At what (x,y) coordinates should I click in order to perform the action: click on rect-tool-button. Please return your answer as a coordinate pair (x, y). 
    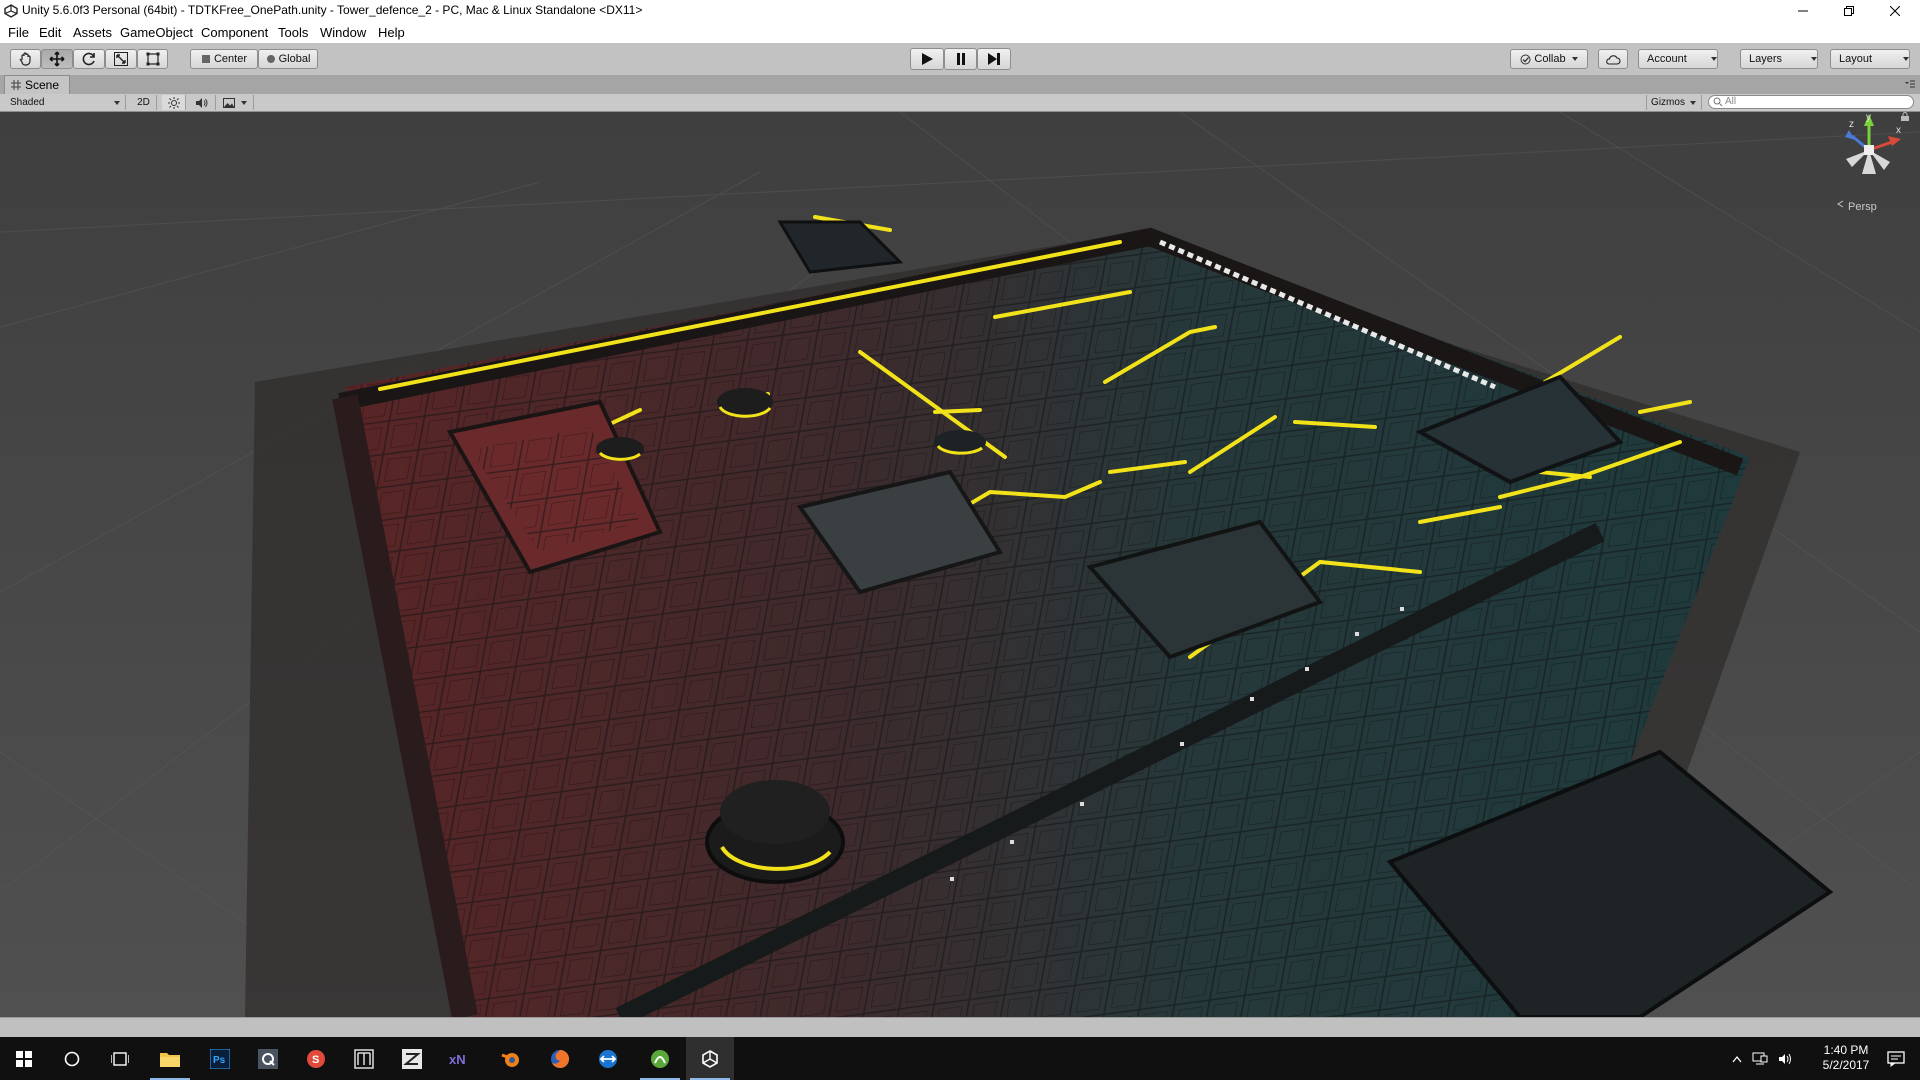
    Looking at the image, I should click on (152, 59).